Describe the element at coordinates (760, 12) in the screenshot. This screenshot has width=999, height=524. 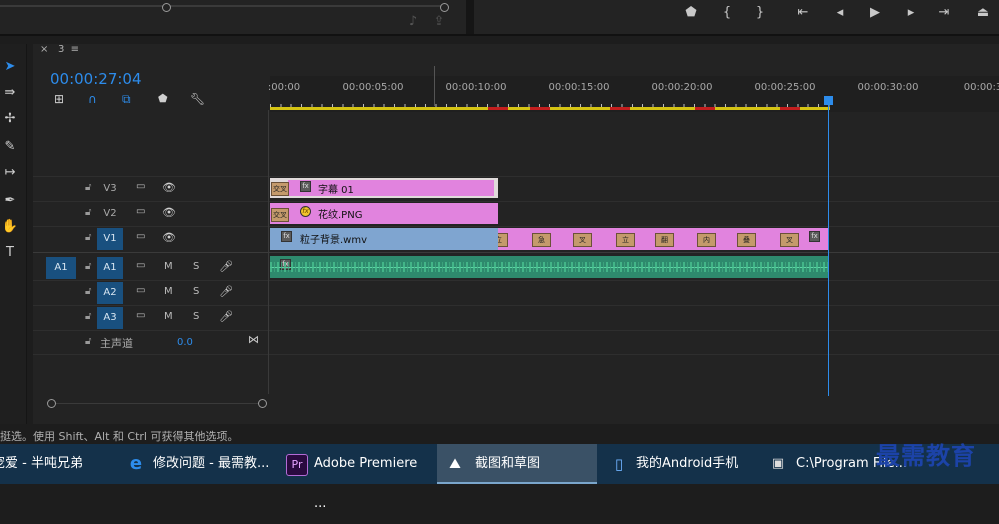
I see `mark-out-icon: }` at that location.